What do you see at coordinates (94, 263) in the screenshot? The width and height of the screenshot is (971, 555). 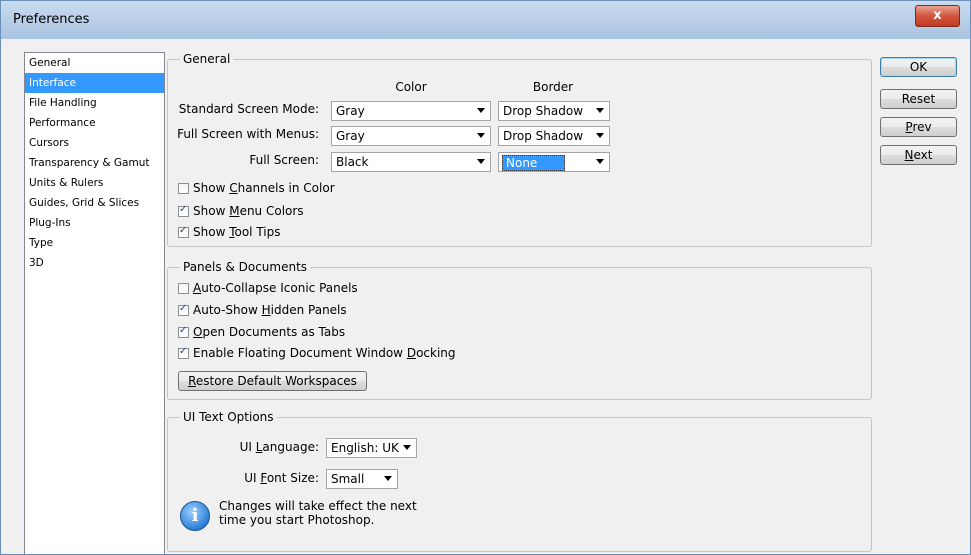 I see `sidebar-item-3d: 3D` at bounding box center [94, 263].